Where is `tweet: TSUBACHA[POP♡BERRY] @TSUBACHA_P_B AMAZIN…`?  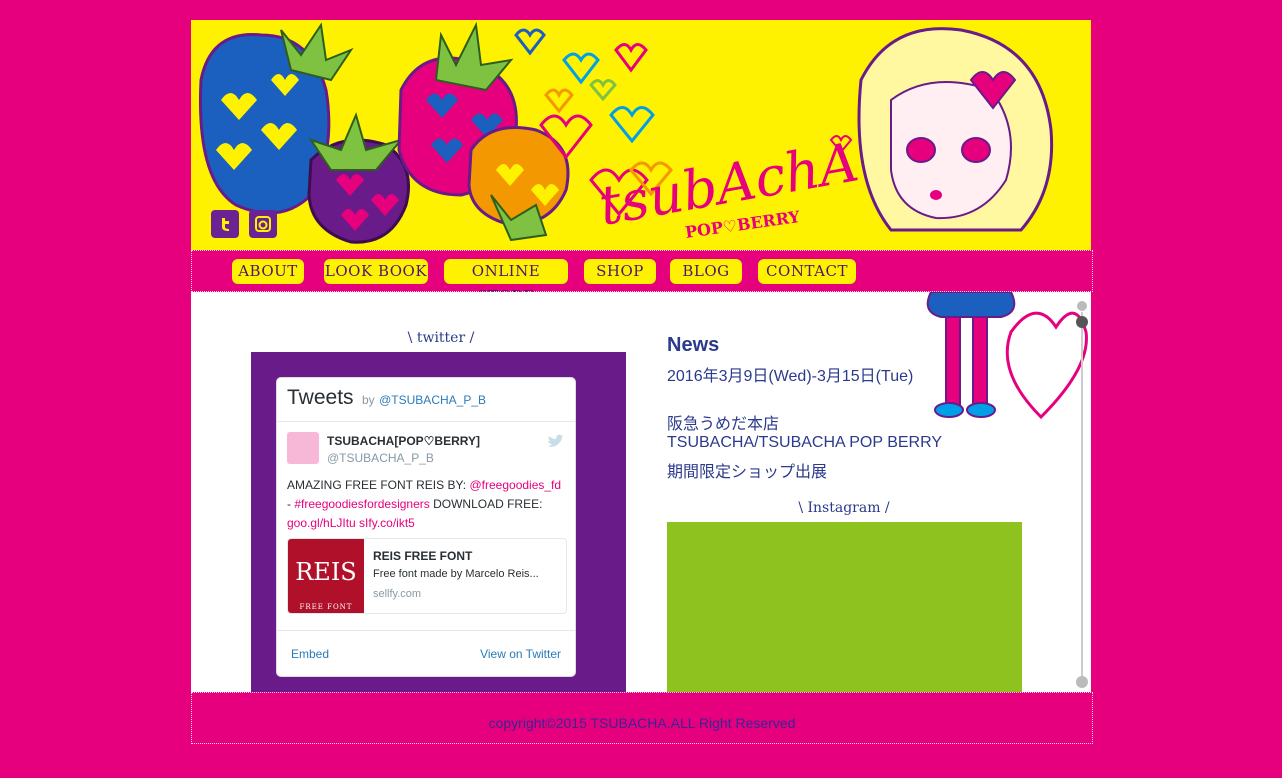 tweet: TSUBACHA[POP♡BERRY] @TSUBACHA_P_B AMAZIN… is located at coordinates (426, 518).